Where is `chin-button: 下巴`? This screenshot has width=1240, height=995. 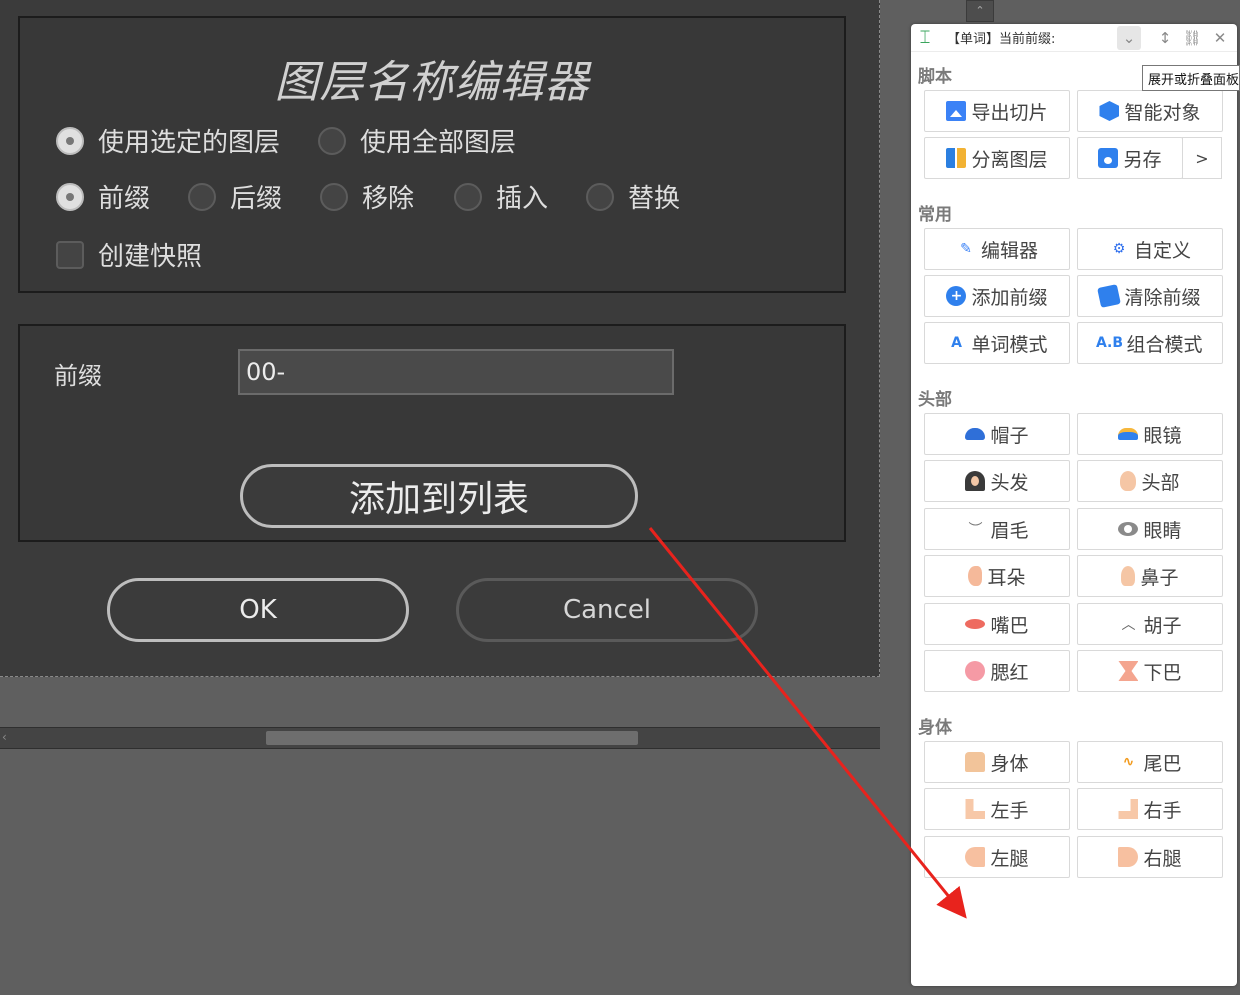 chin-button: 下巴 is located at coordinates (1150, 671).